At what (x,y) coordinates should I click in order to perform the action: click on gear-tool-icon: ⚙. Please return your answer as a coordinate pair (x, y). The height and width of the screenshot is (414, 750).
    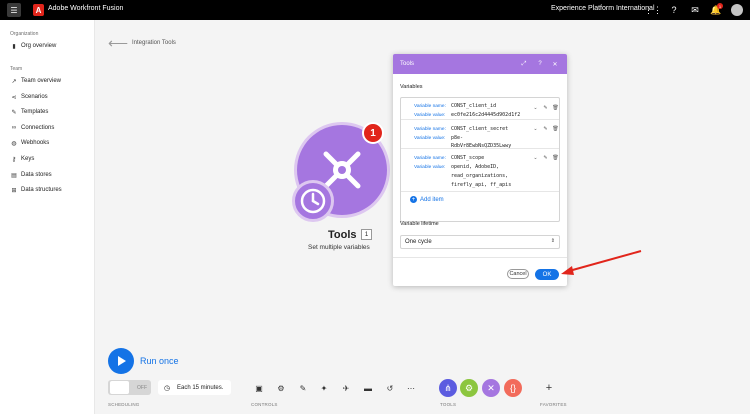
    Looking at the image, I should click on (469, 388).